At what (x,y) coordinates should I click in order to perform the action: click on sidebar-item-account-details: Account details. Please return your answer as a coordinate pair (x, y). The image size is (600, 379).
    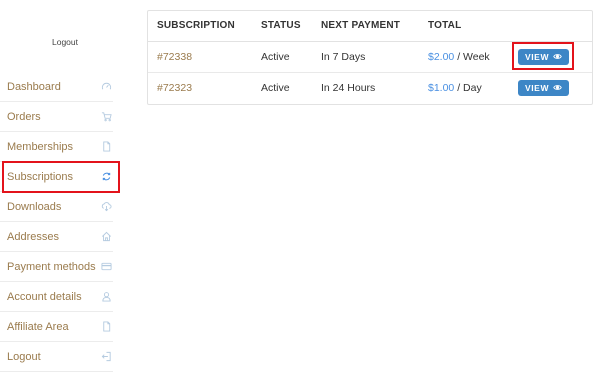
    Looking at the image, I should click on (56, 297).